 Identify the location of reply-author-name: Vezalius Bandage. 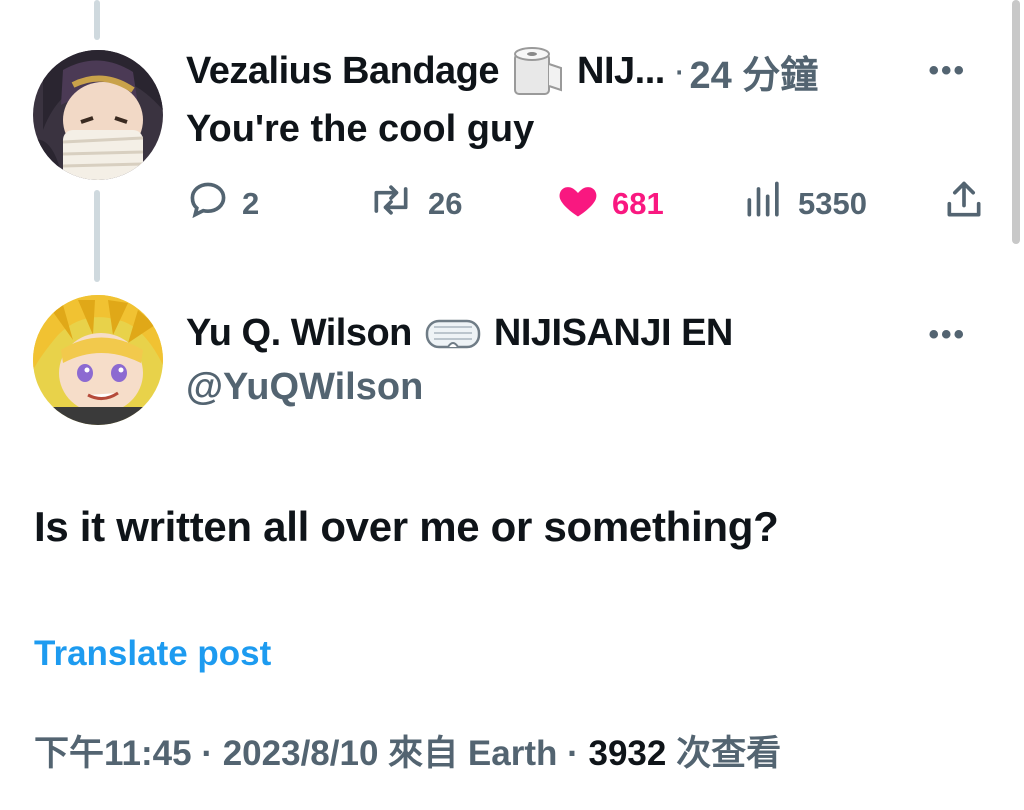
(343, 71).